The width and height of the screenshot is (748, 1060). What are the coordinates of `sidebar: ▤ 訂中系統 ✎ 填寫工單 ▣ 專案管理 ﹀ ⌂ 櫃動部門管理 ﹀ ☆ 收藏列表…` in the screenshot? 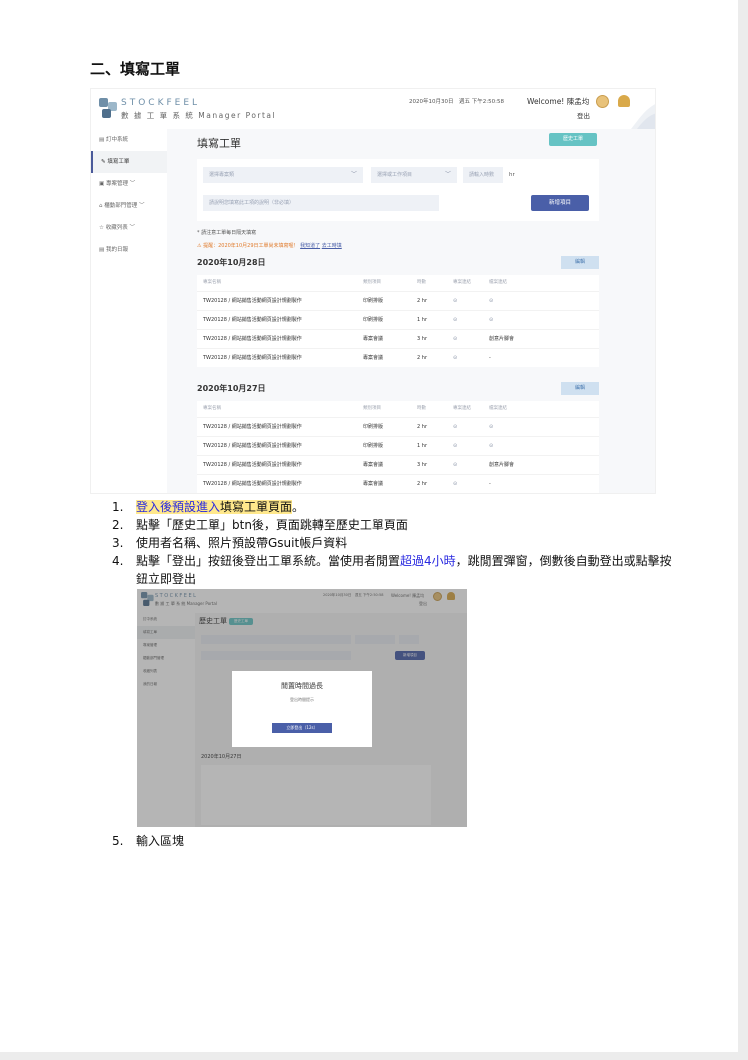 It's located at (129, 311).